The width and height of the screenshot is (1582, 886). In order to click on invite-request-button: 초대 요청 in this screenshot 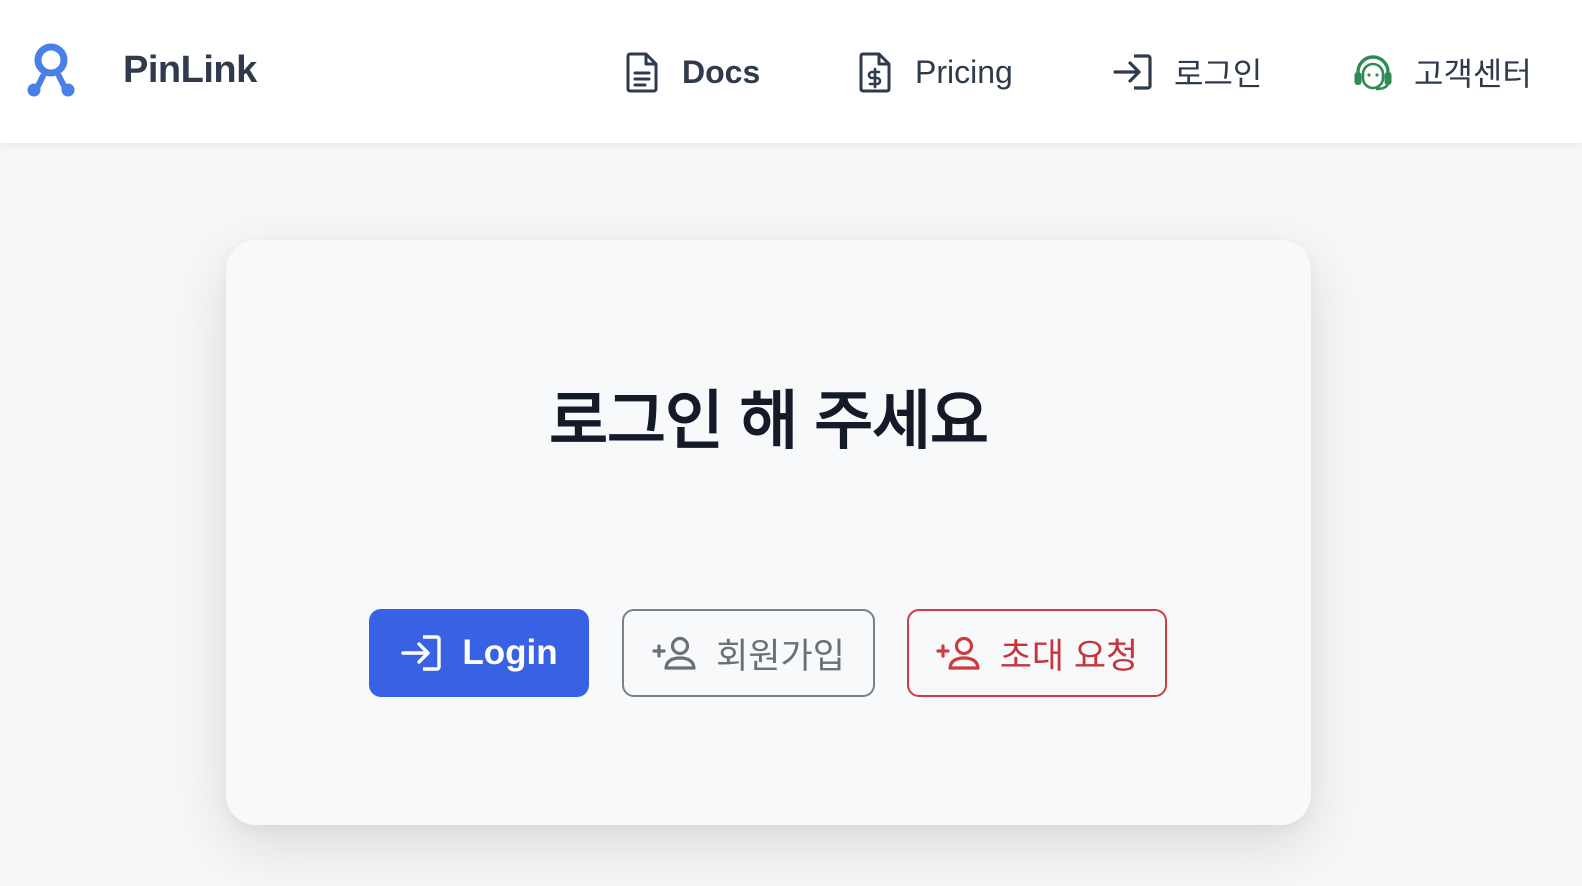, I will do `click(1037, 653)`.